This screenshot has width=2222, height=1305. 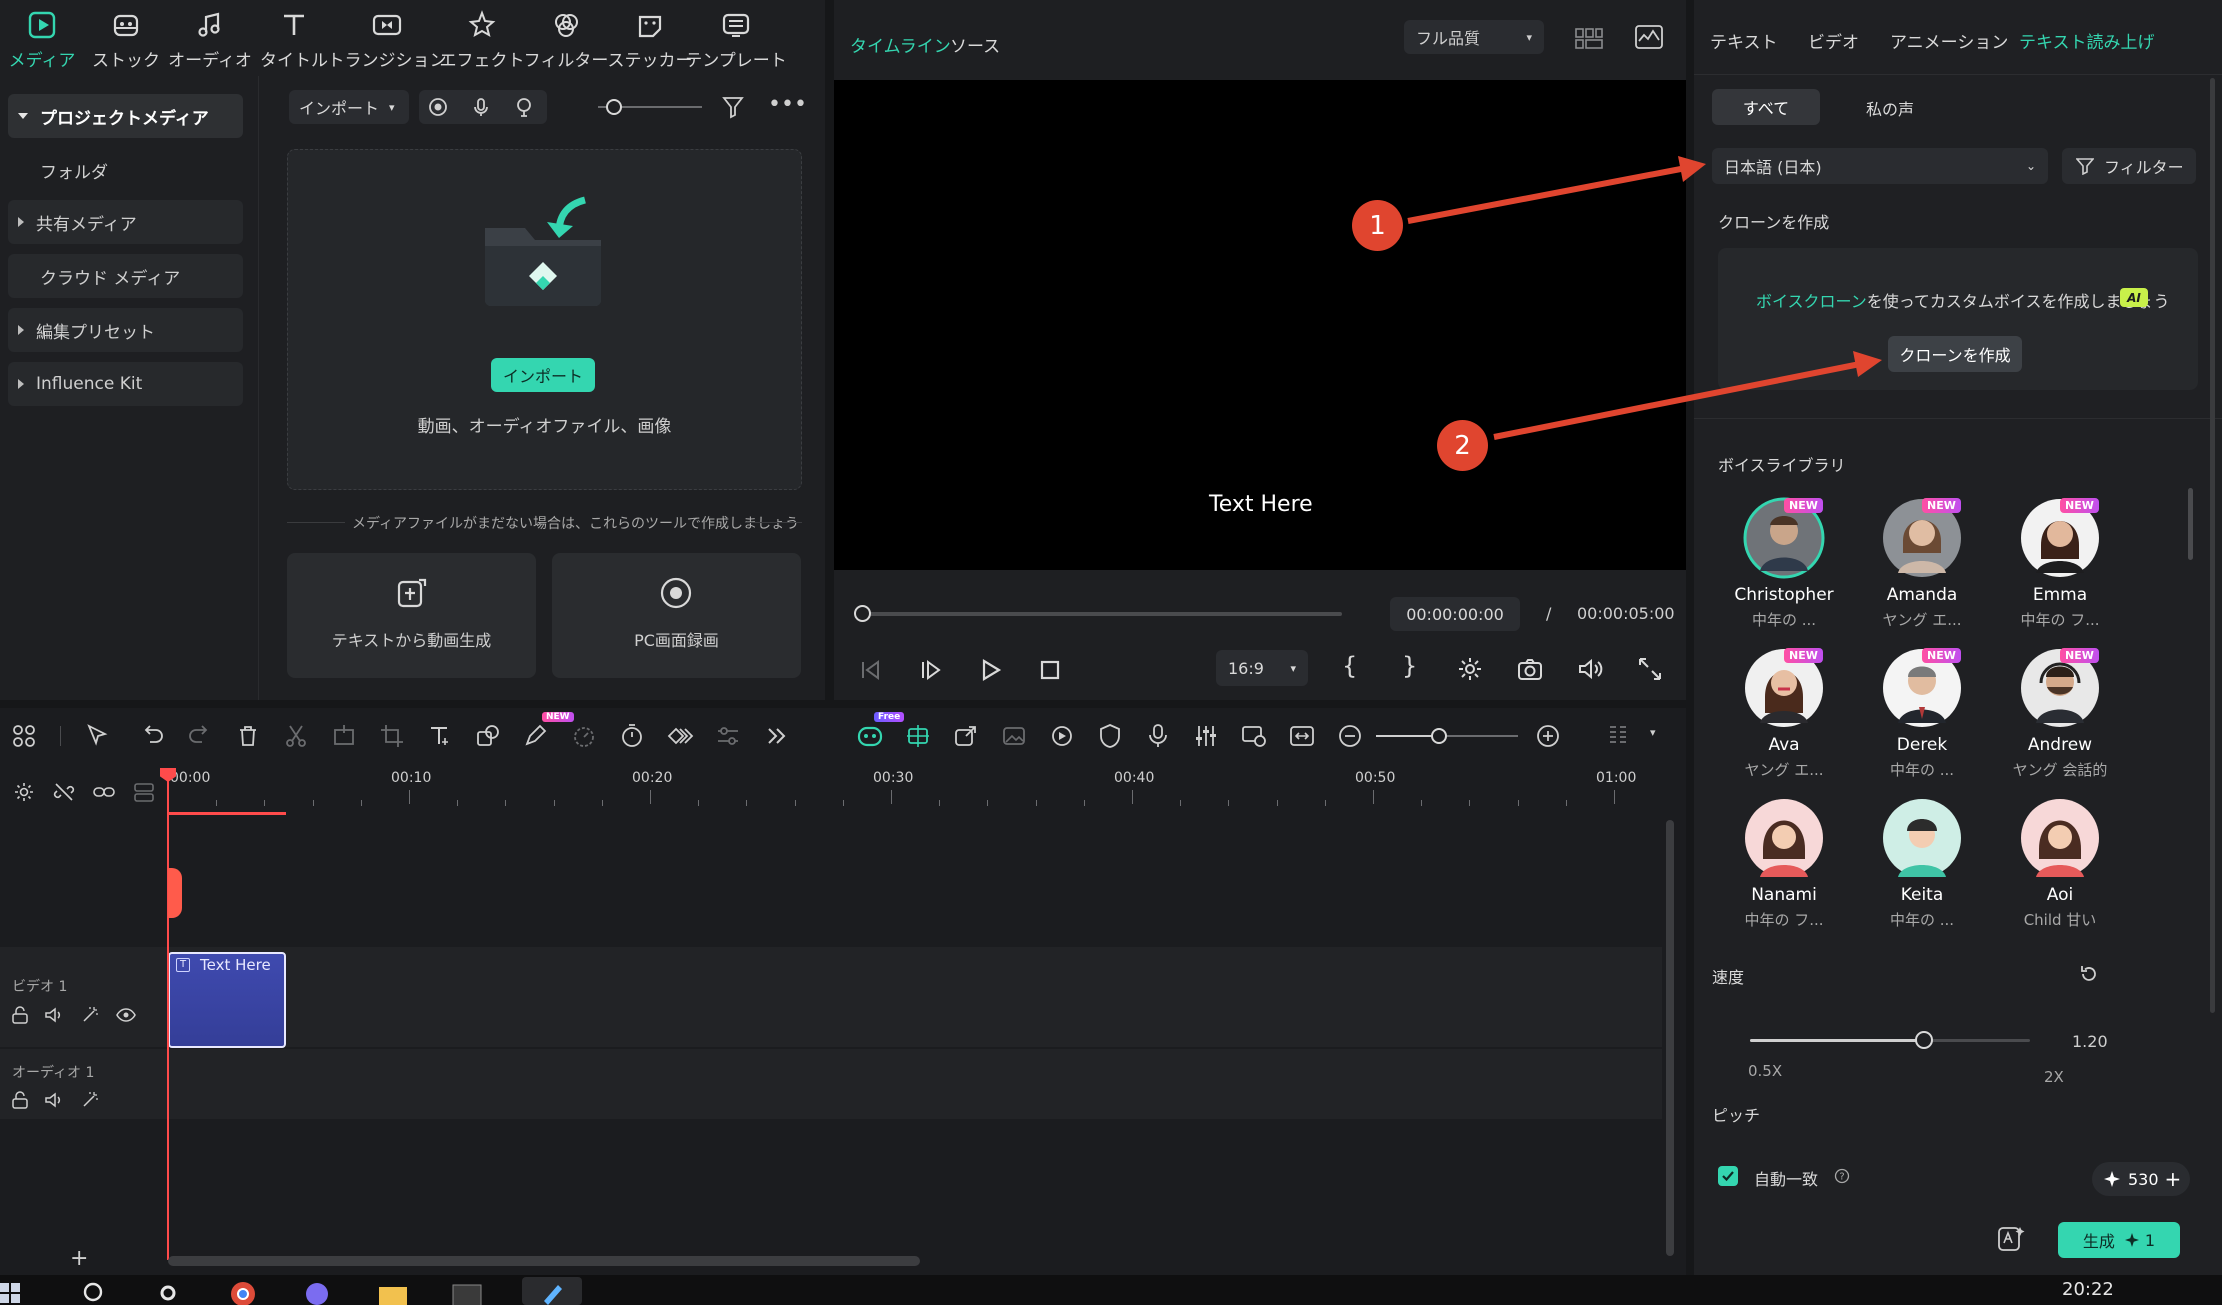 I want to click on annotation-number: 2, so click(x=1462, y=445).